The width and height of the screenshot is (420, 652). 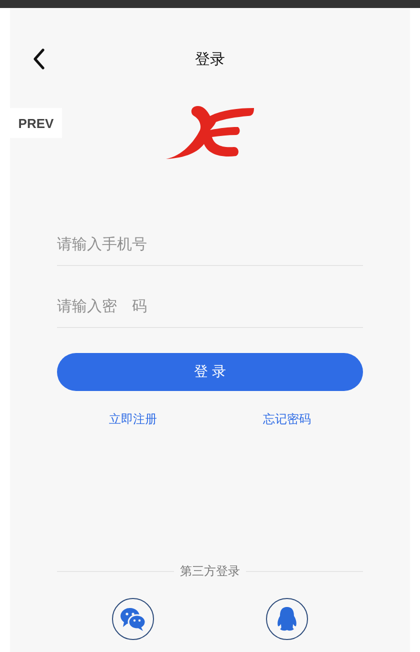 I want to click on login-button: 登 录, so click(x=210, y=372).